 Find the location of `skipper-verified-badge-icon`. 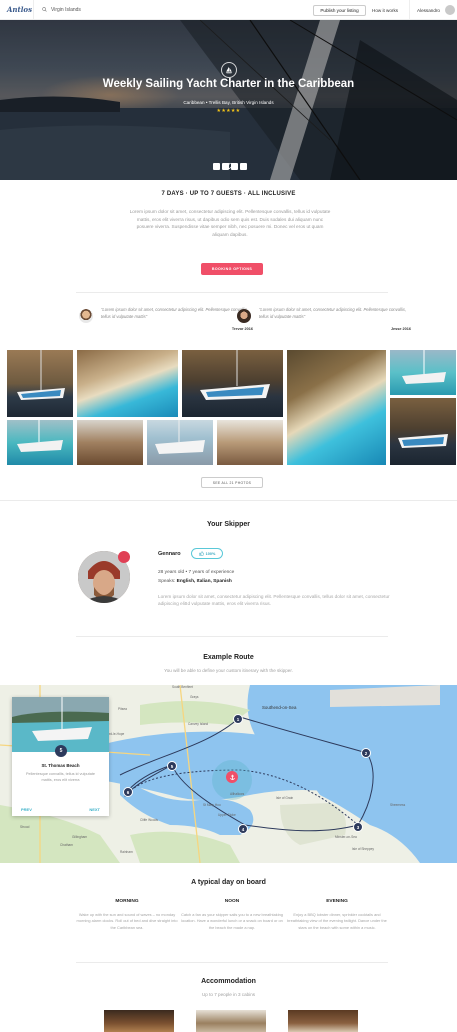

skipper-verified-badge-icon is located at coordinates (124, 557).